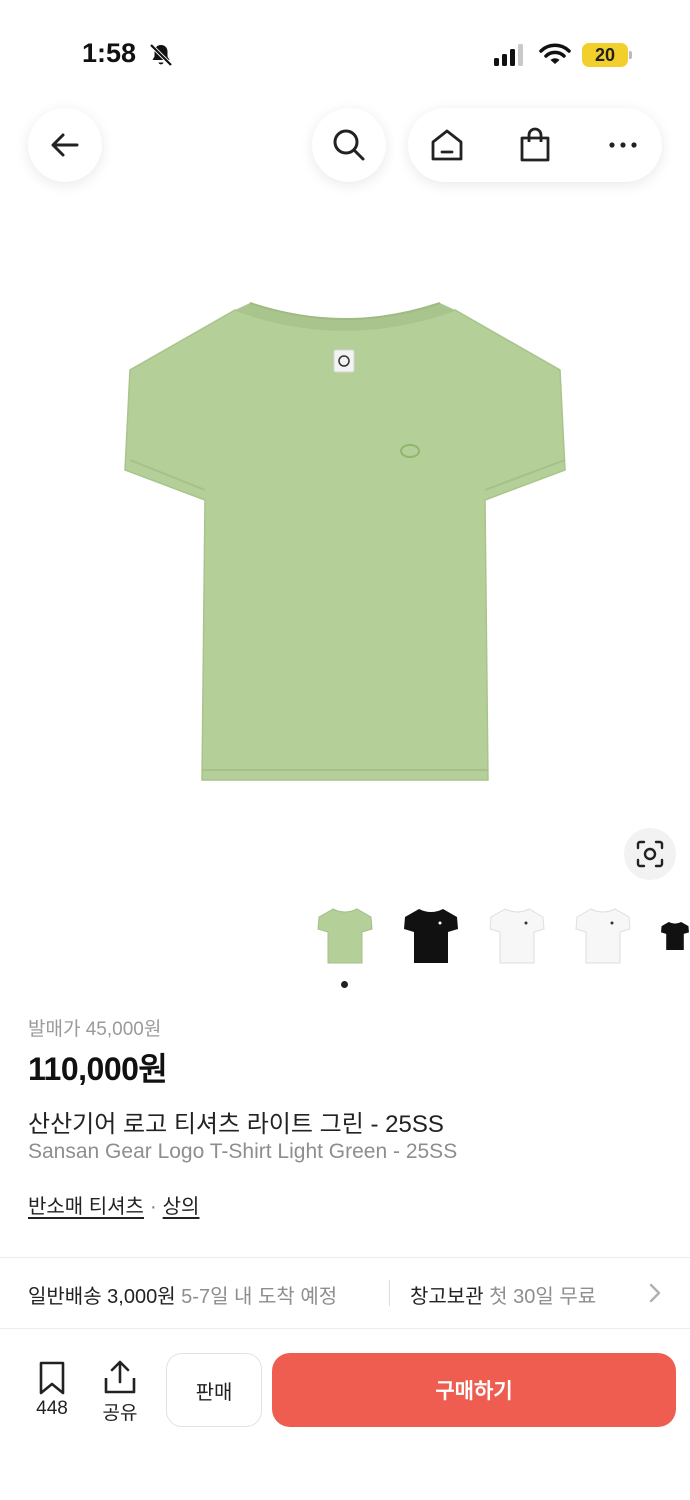  Describe the element at coordinates (98, 1069) in the screenshot. I see `product-price: 110,000원` at that location.